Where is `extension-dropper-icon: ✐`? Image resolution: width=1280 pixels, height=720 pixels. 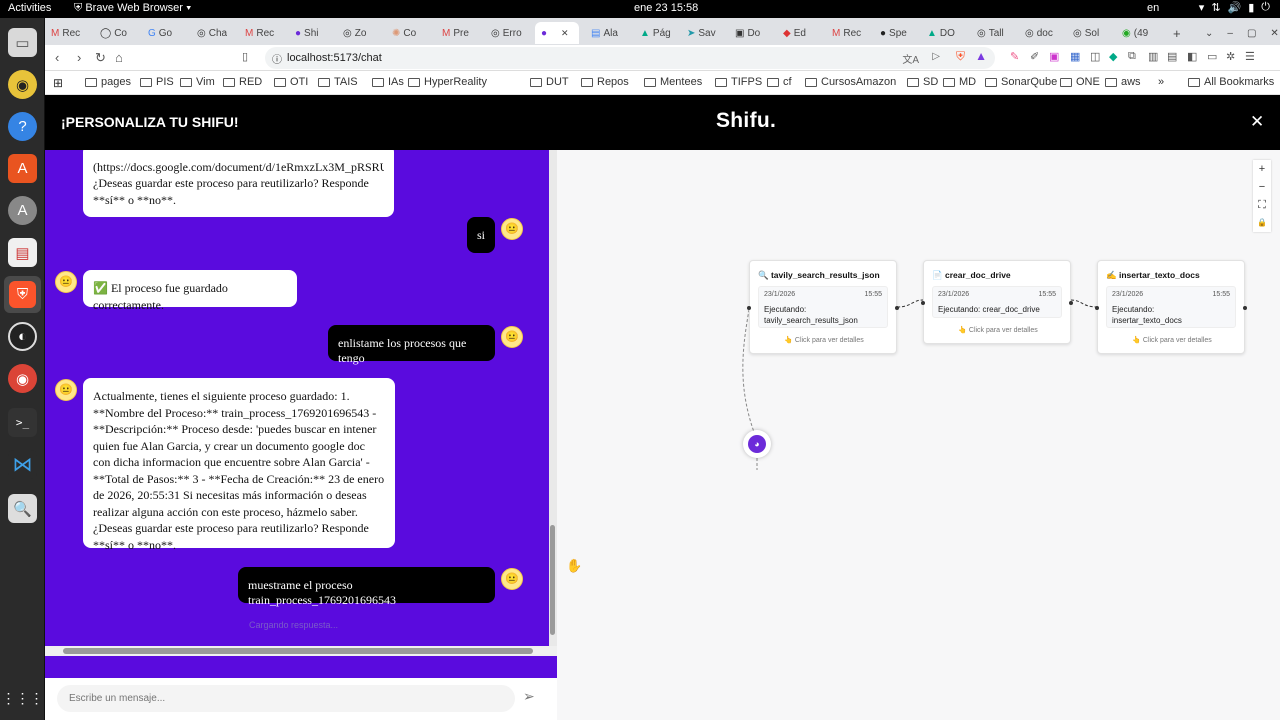
extension-dropper-icon: ✐ is located at coordinates (1034, 56).